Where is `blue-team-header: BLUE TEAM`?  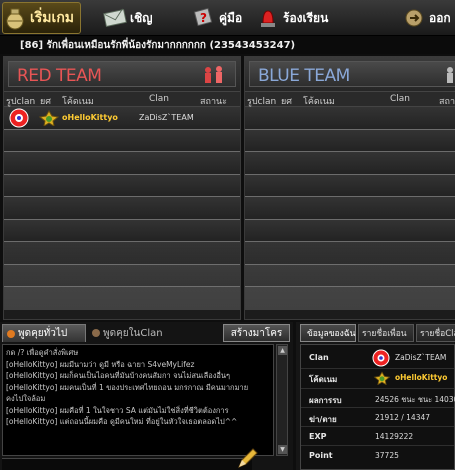 blue-team-header: BLUE TEAM is located at coordinates (350, 74).